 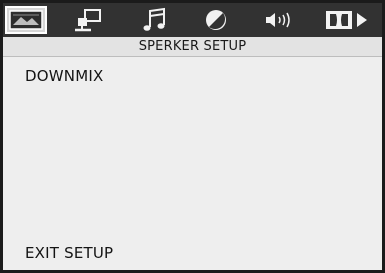 I want to click on tab-dolby-setup, so click(x=348, y=20).